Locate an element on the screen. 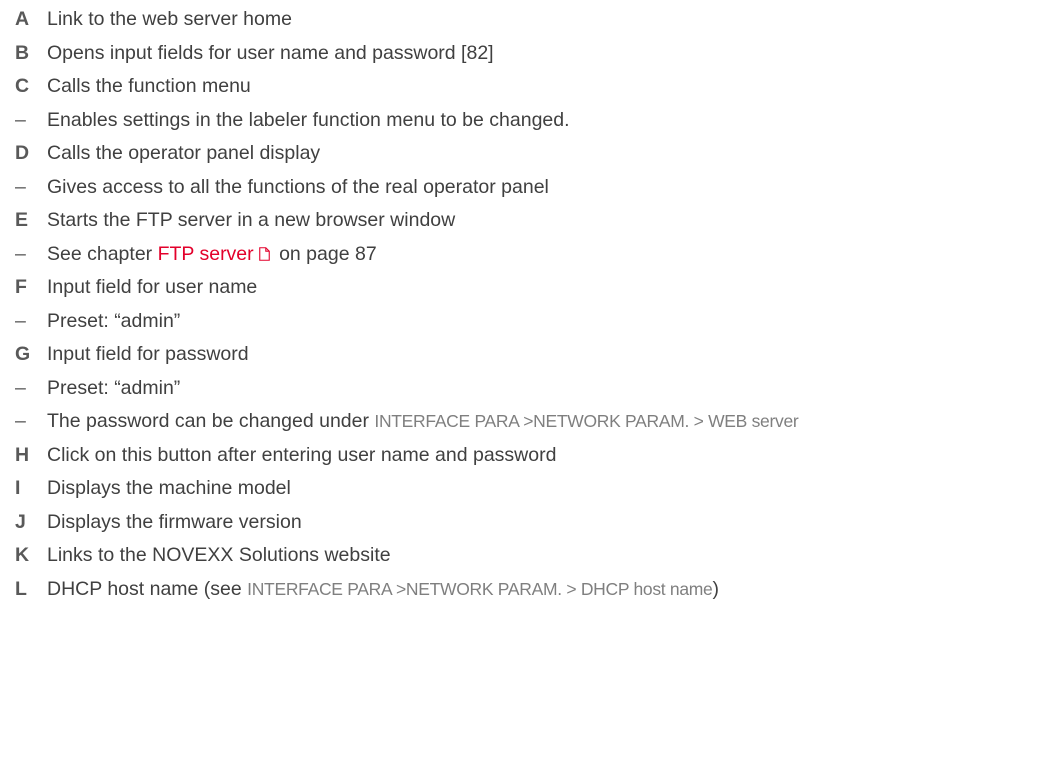  ftp-server-link: FTP server is located at coordinates (206, 254).